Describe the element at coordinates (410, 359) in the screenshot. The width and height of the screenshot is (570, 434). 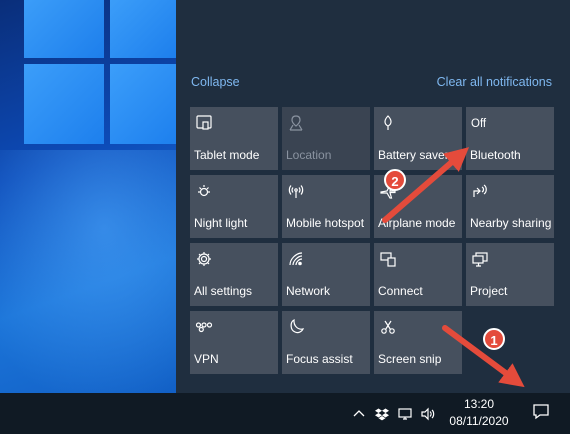
I see `tile-label: Screen snip` at that location.